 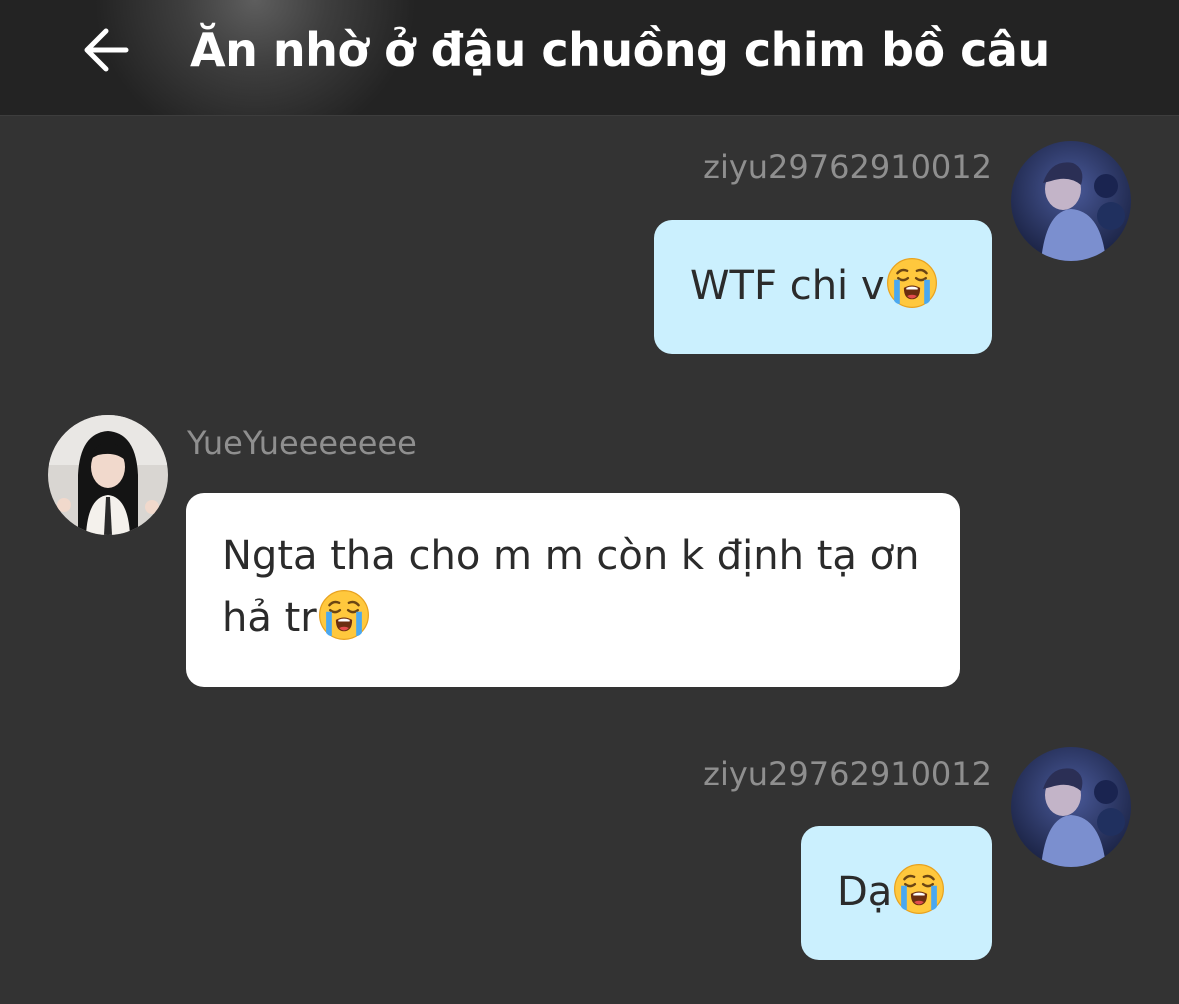 I want to click on chat-title: Ăn nhờ ở đậu chuồng chim bồ câu, so click(x=620, y=50).